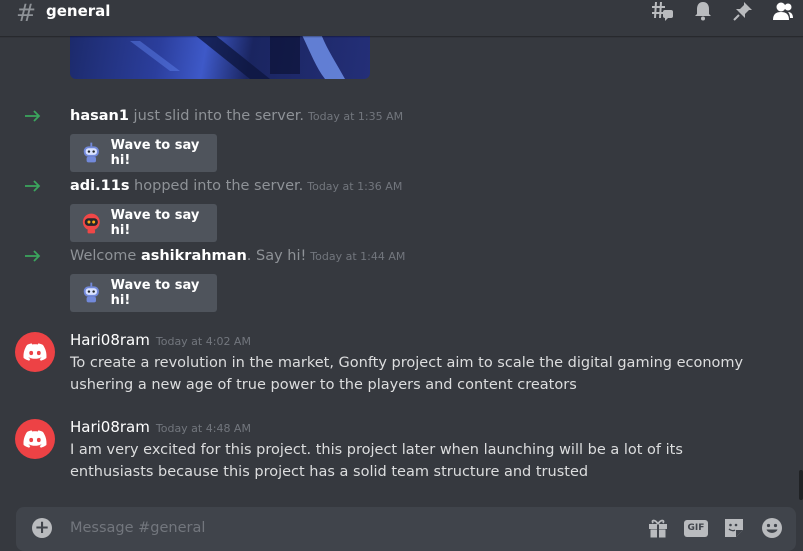  What do you see at coordinates (91, 223) in the screenshot?
I see `red-robot-sticker-icon` at bounding box center [91, 223].